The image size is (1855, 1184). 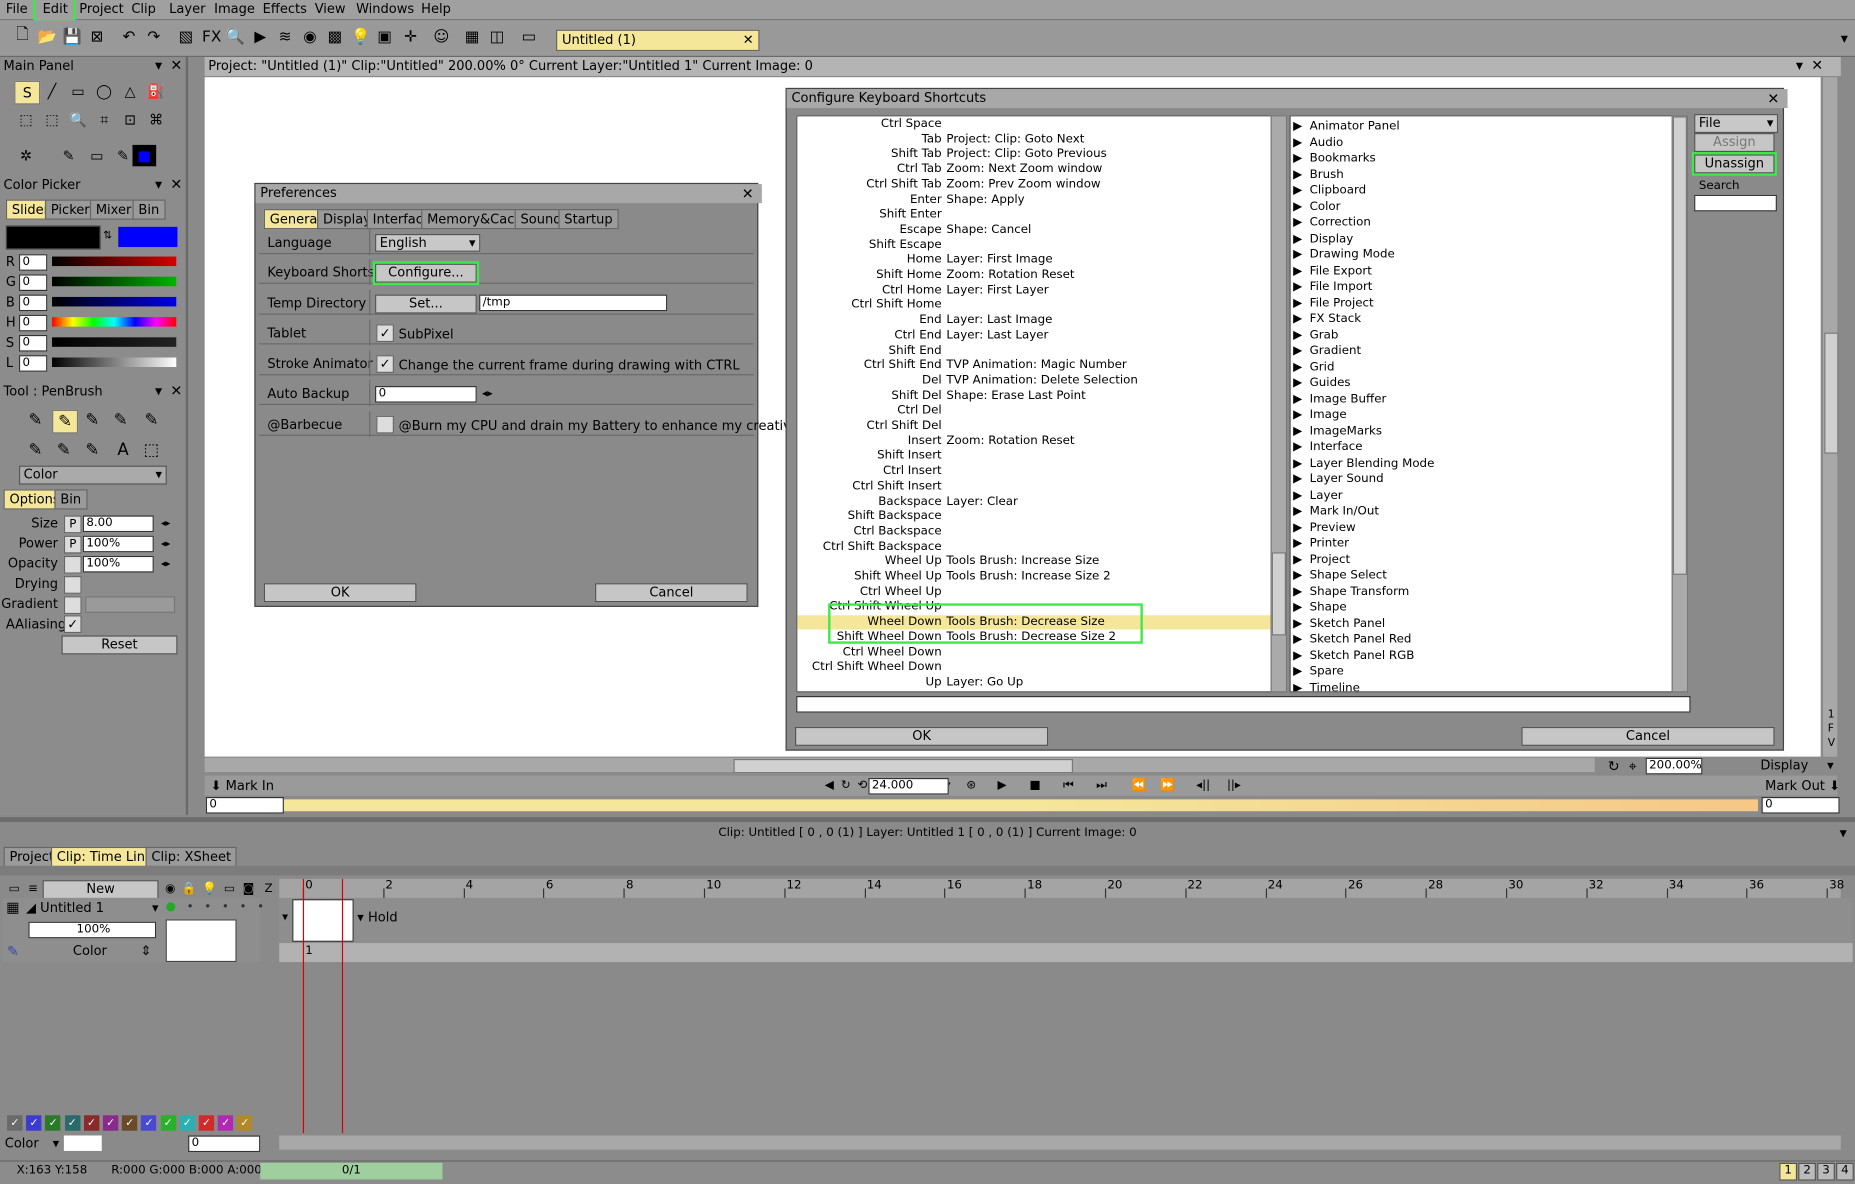 I want to click on shortcut-row: Ctrl Space, so click(x=1033, y=125).